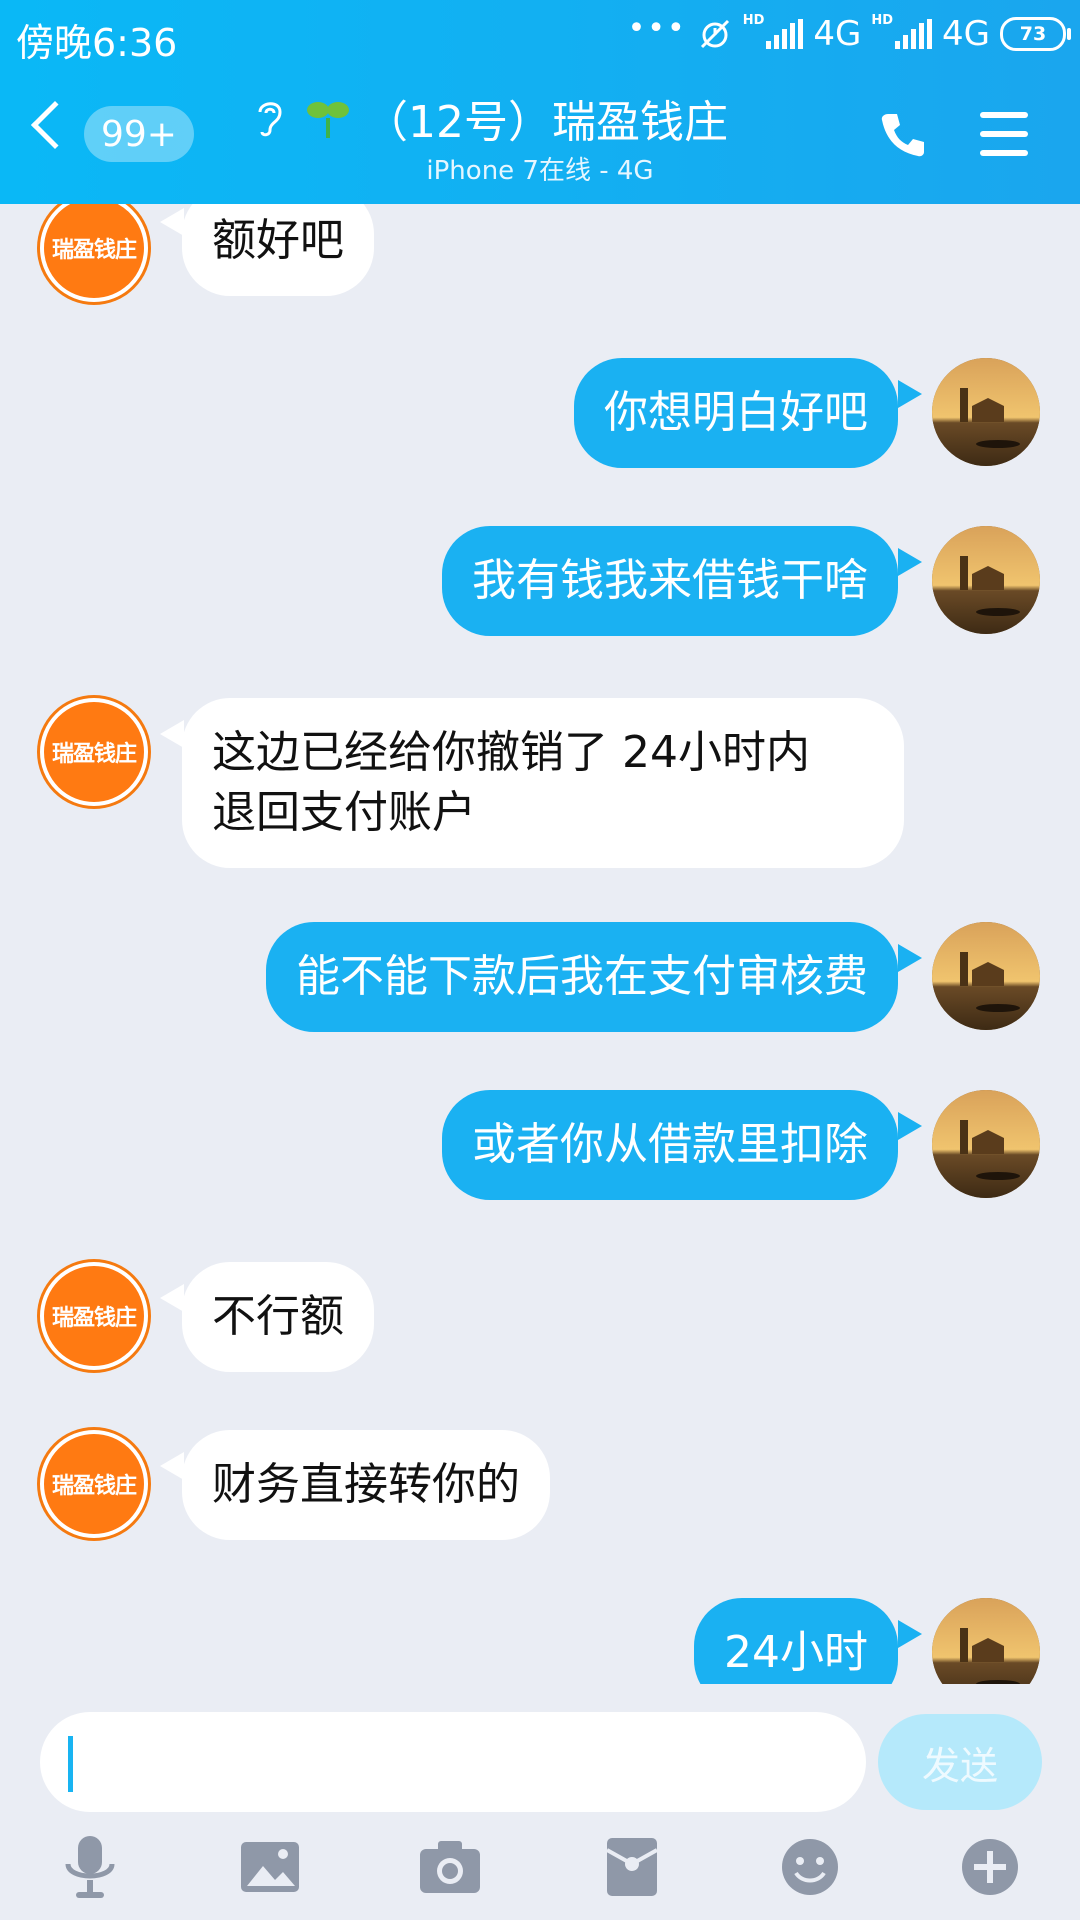 The width and height of the screenshot is (1080, 1920). I want to click on message-bubble-outgoing: 我有钱我来借钱干啥, so click(670, 581).